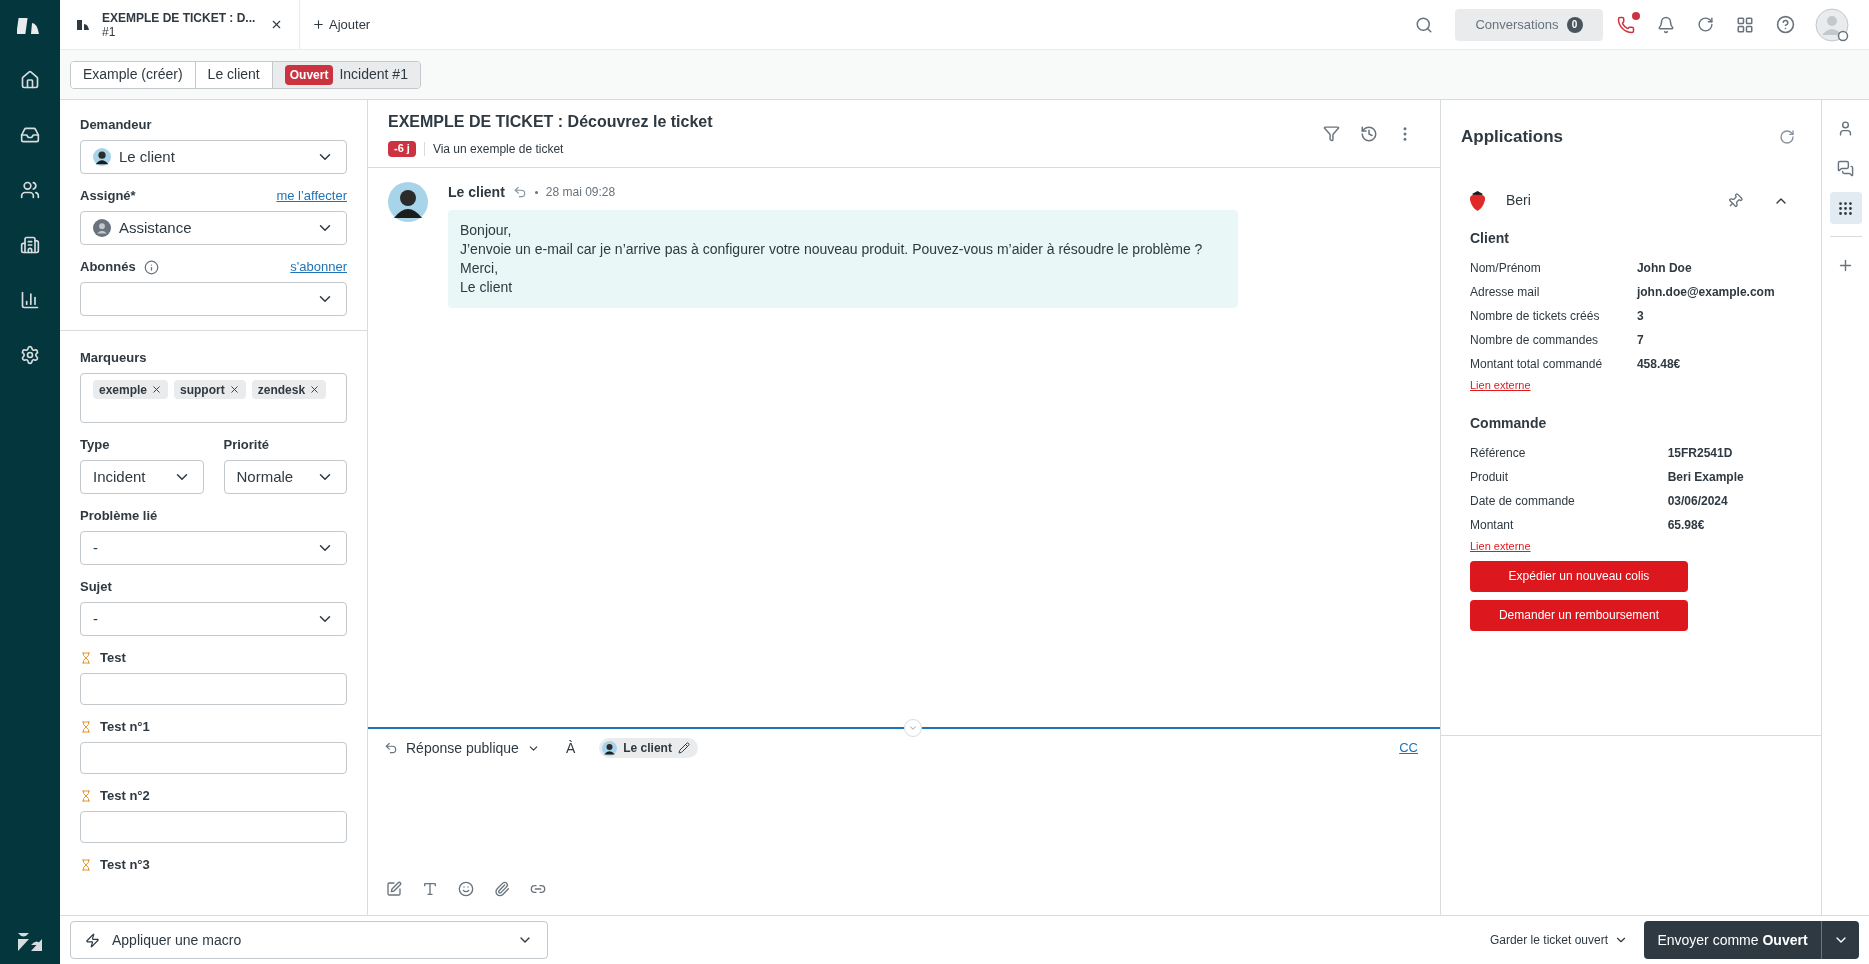 The width and height of the screenshot is (1869, 964). What do you see at coordinates (1536, 363) in the screenshot?
I see `info-label: Montant total commandé` at bounding box center [1536, 363].